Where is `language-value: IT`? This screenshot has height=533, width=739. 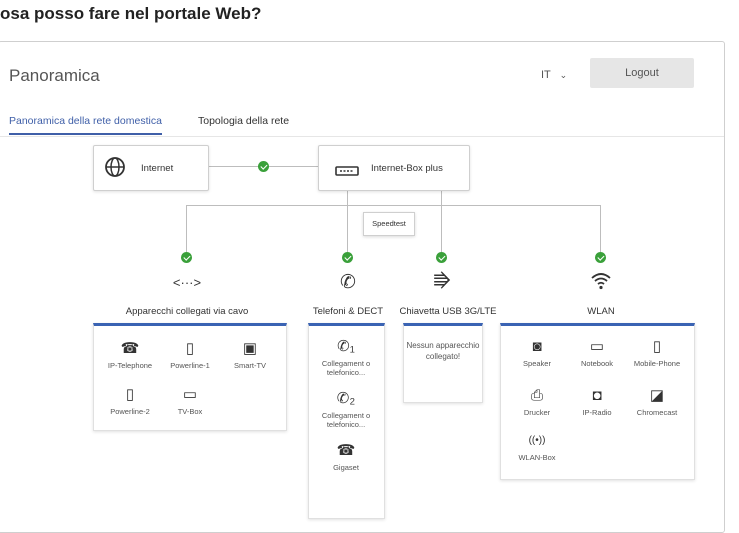
language-value: IT is located at coordinates (546, 75).